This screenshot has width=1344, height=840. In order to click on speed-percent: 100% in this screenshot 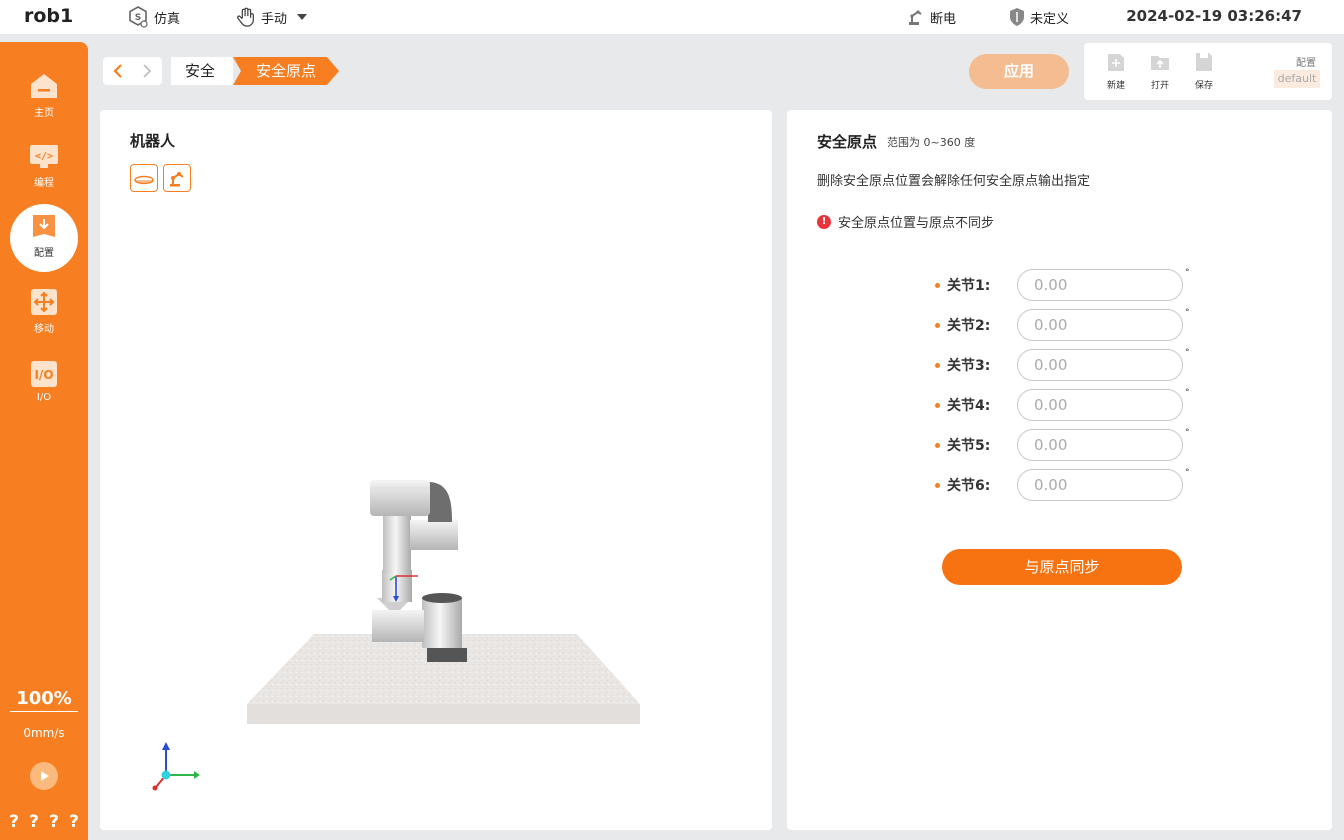, I will do `click(44, 700)`.